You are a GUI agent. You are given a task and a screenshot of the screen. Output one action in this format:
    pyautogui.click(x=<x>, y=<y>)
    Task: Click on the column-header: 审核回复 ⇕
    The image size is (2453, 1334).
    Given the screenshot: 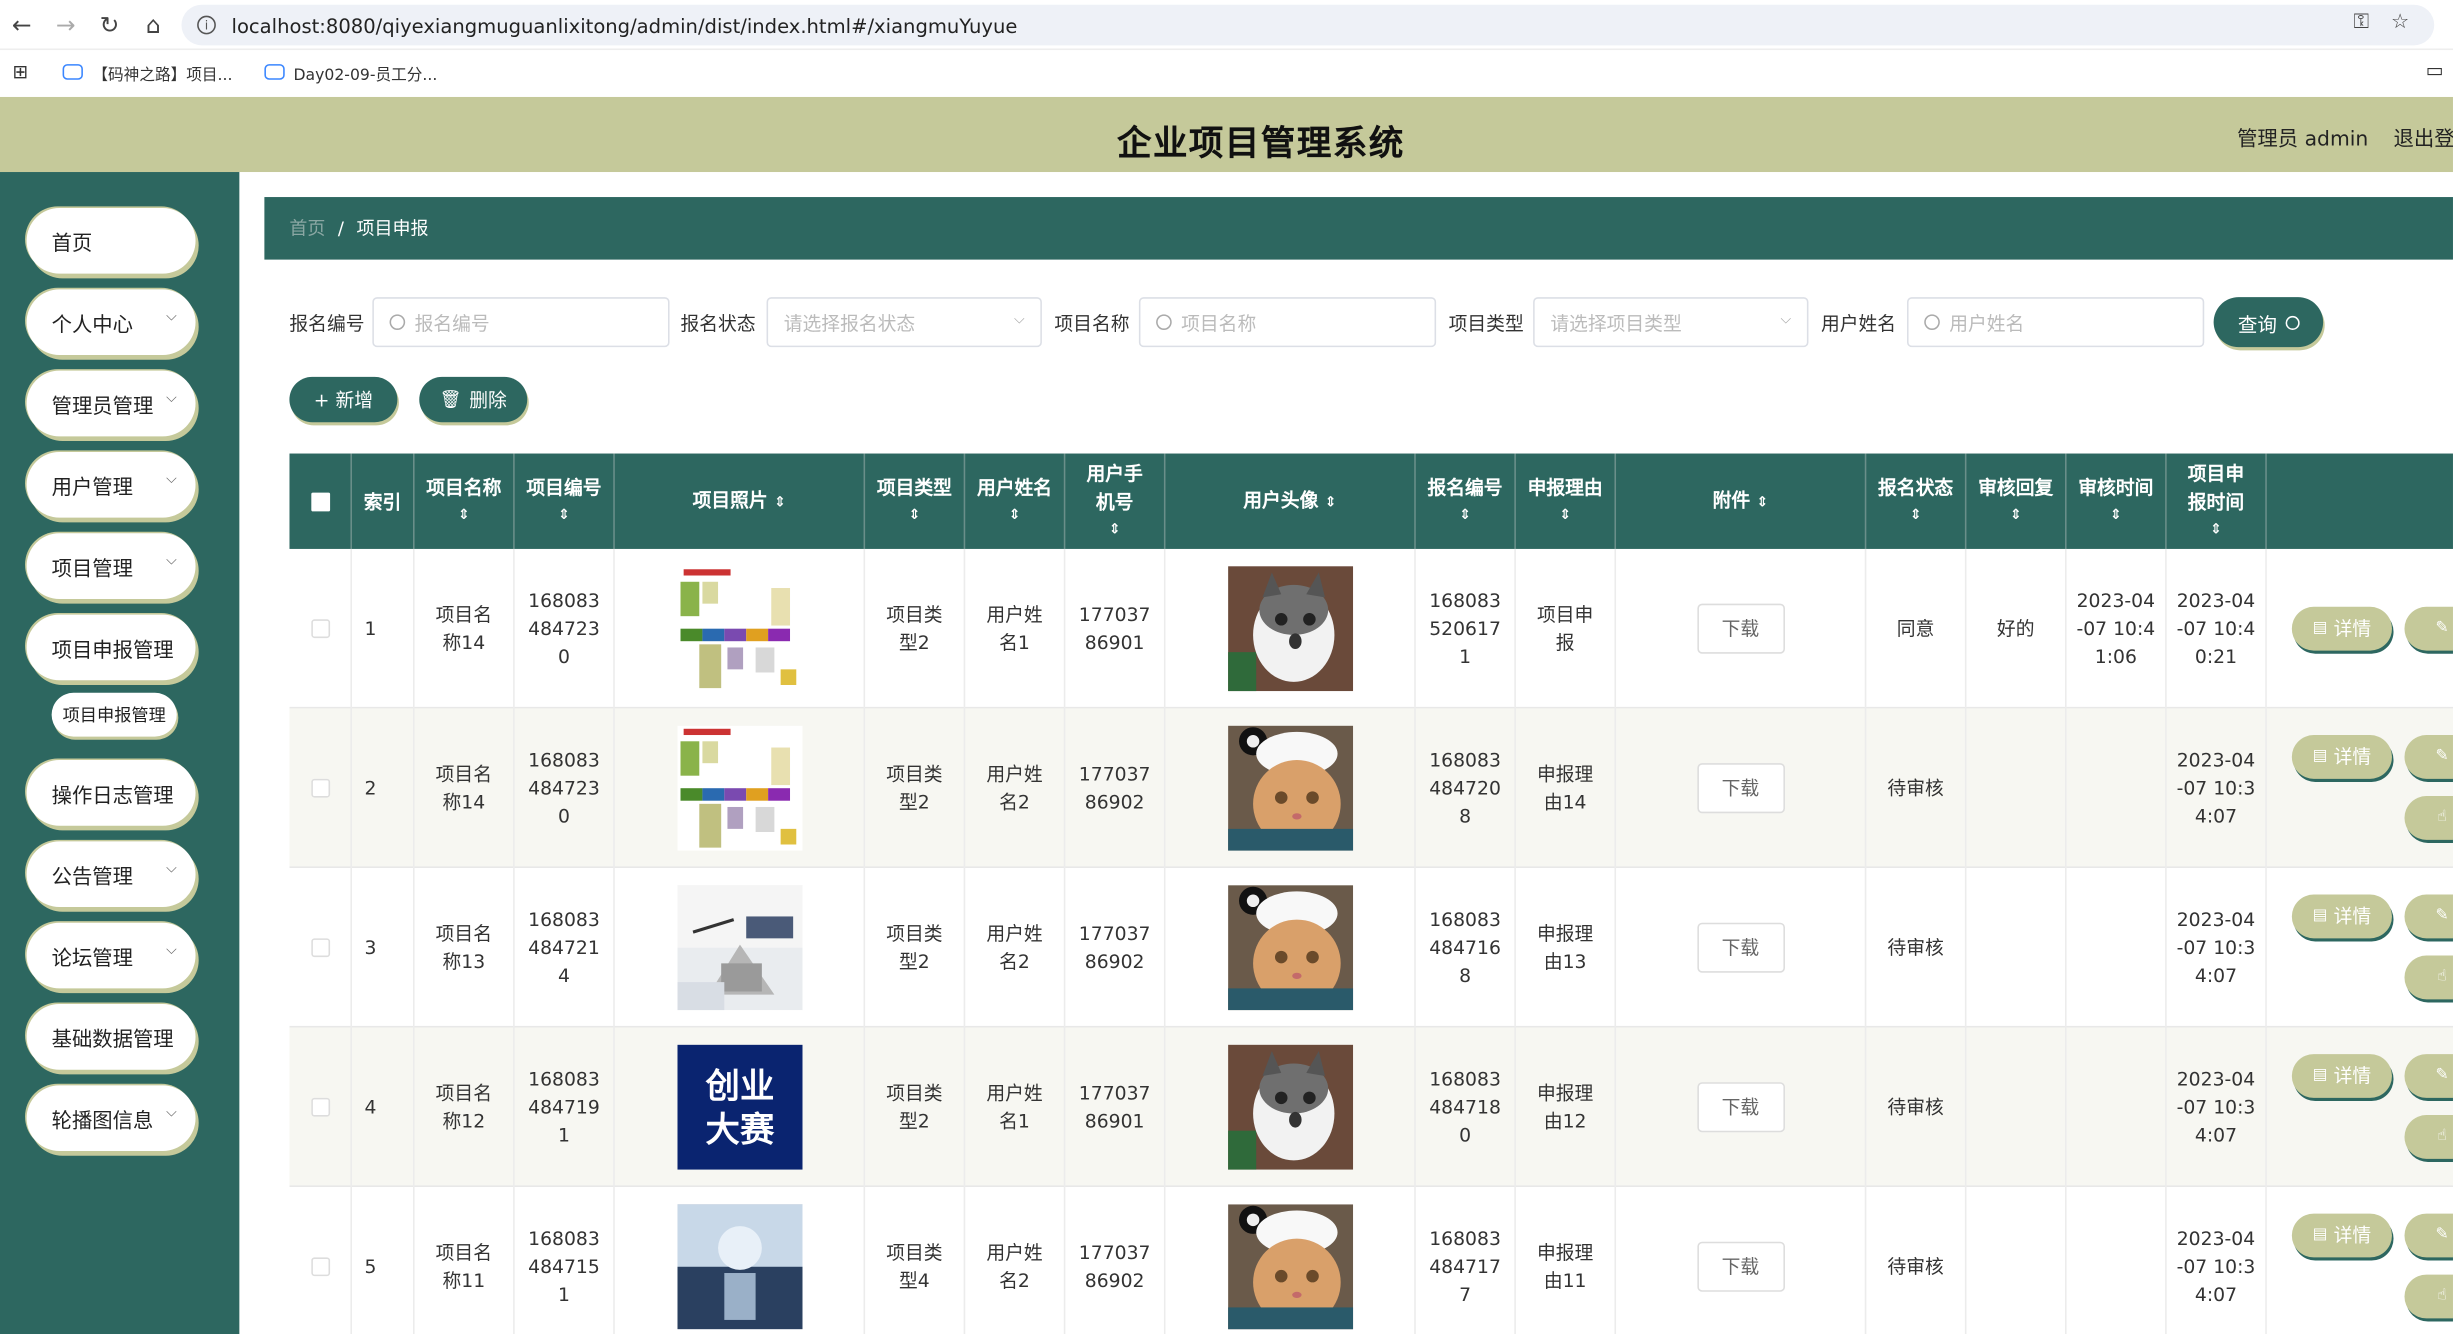 What is the action you would take?
    pyautogui.click(x=2016, y=501)
    